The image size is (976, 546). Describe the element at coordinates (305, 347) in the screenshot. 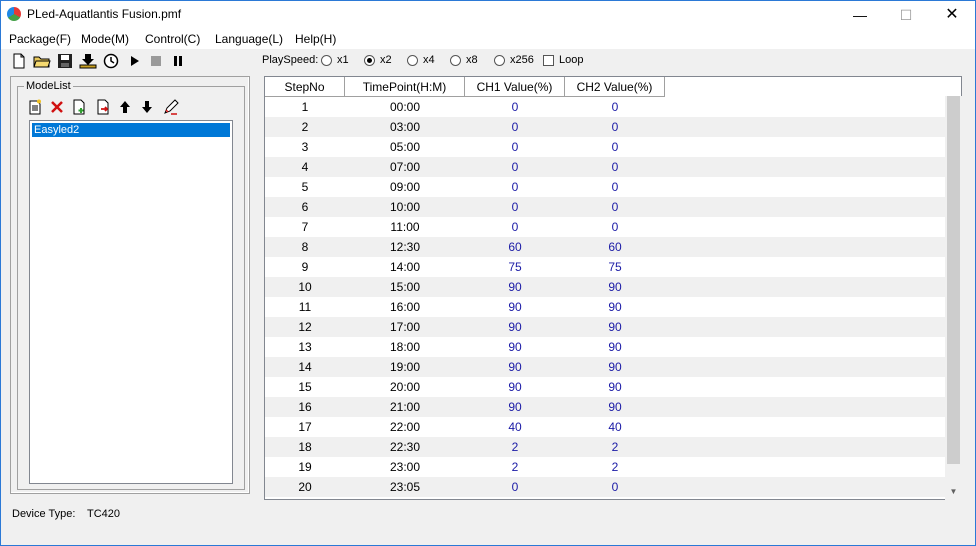

I see `cell-stepno: 13` at that location.